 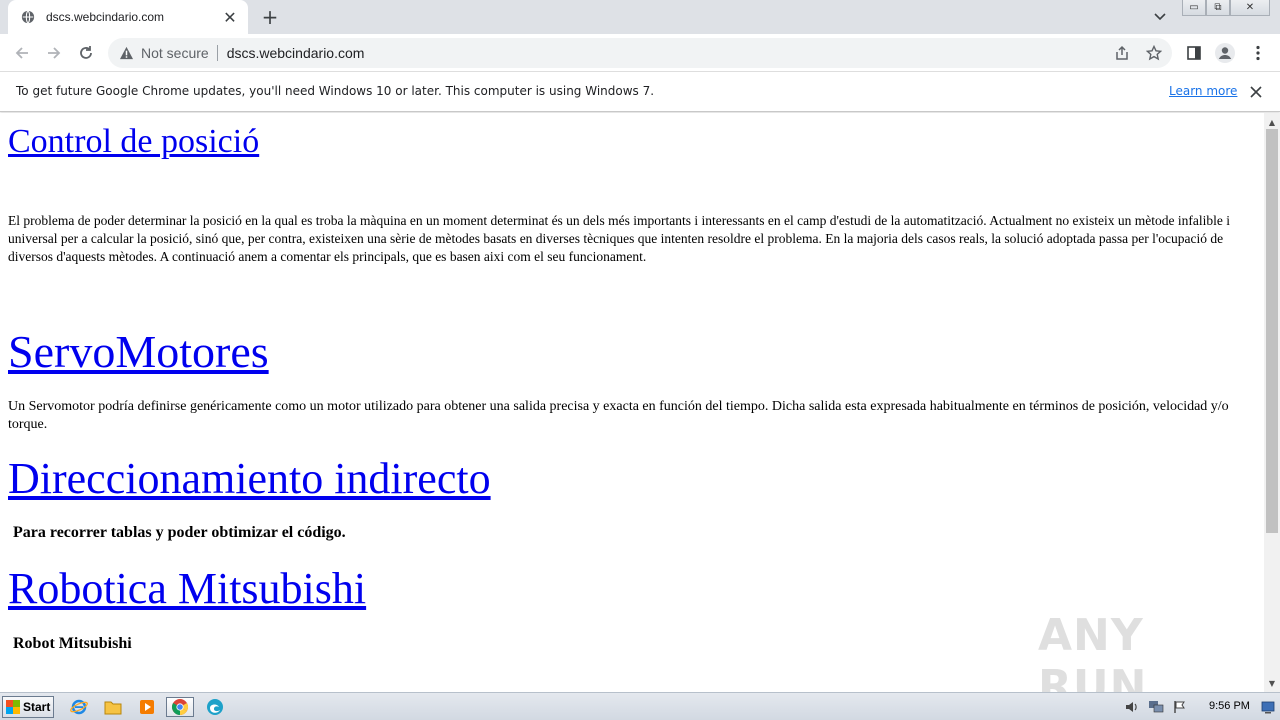 I want to click on system-tray, so click(x=1156, y=706).